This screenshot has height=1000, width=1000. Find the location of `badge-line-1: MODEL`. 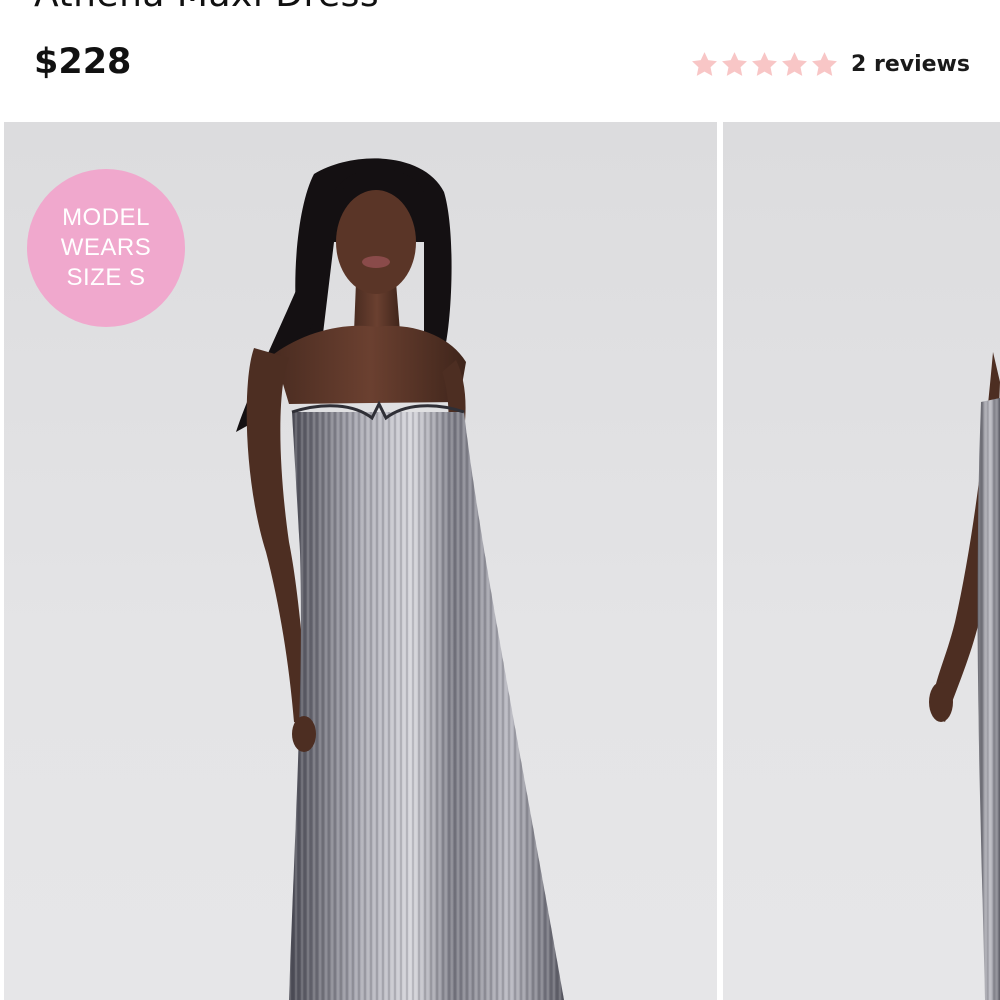

badge-line-1: MODEL is located at coordinates (106, 217).